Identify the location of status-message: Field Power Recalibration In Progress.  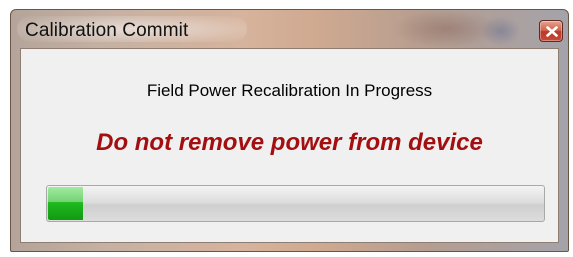
(289, 90).